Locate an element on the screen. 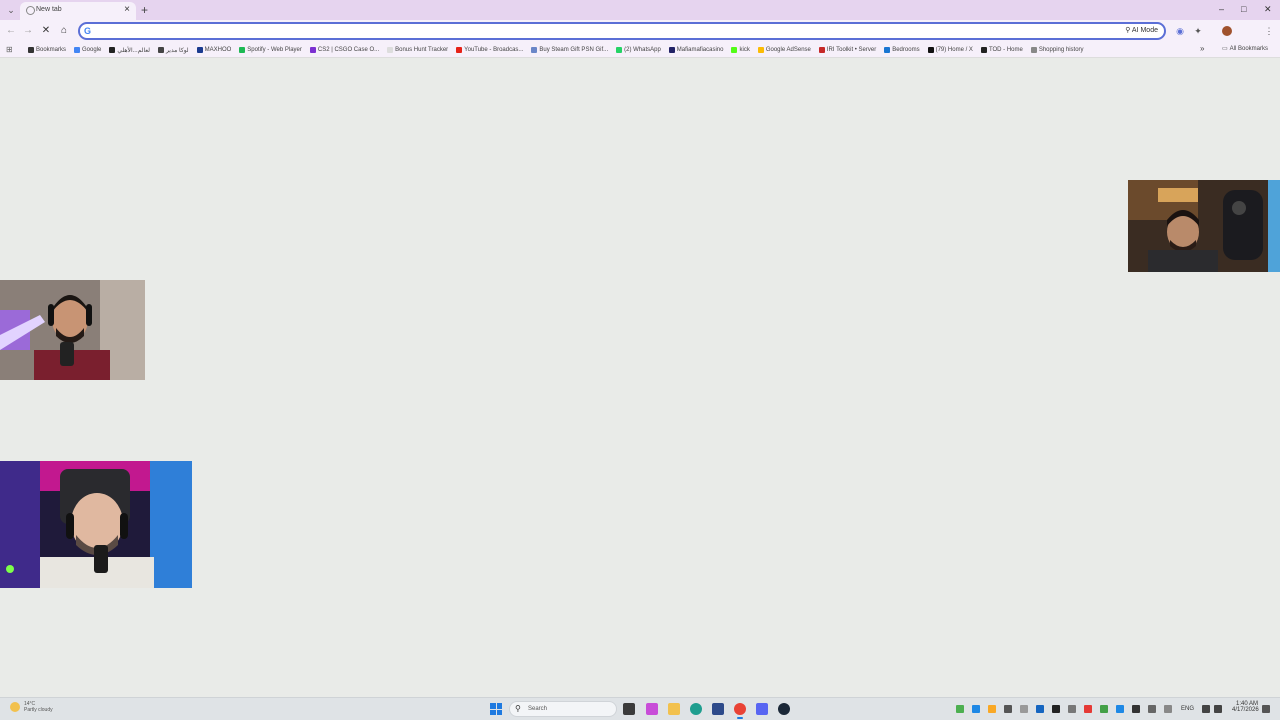 This screenshot has height=720, width=1280. extensions-icon: ✦ is located at coordinates (1198, 31).